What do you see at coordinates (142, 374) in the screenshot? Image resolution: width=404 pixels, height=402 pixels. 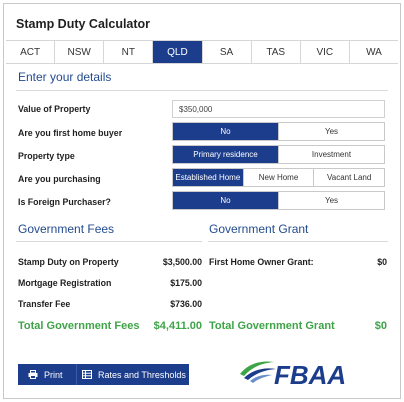 I see `rates-label: Rates and Thresholds` at bounding box center [142, 374].